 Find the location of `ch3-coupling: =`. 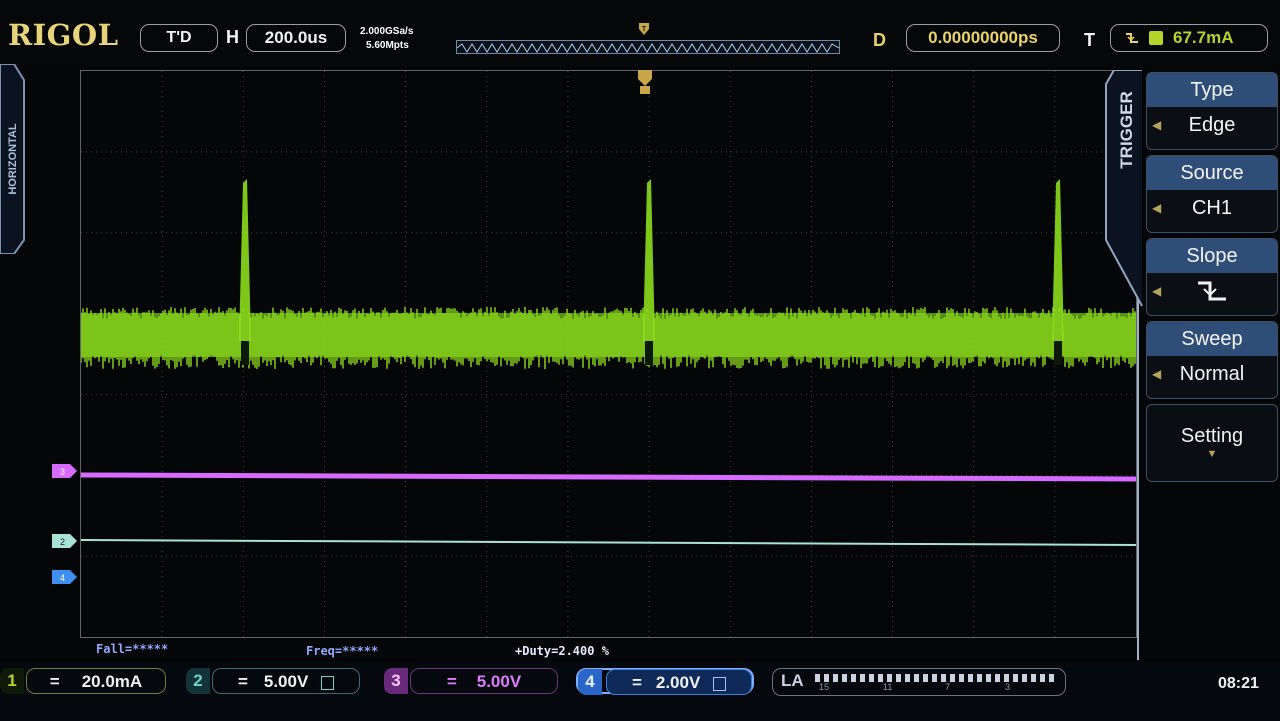

ch3-coupling: = is located at coordinates (451, 681).